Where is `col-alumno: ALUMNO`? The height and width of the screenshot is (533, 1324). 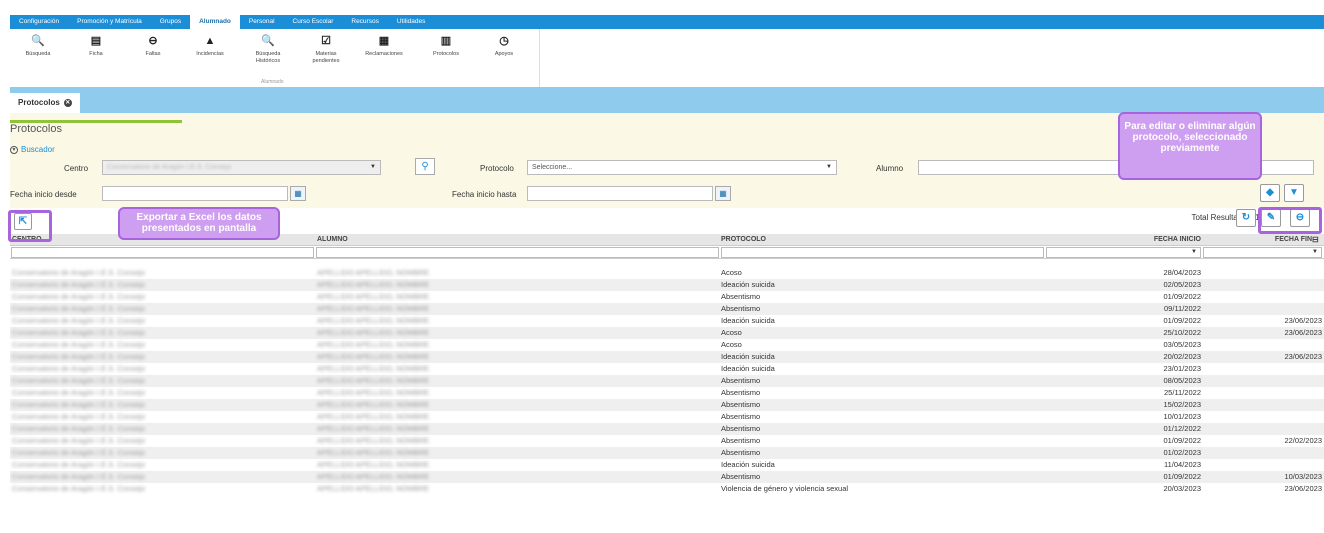 col-alumno: ALUMNO is located at coordinates (332, 240).